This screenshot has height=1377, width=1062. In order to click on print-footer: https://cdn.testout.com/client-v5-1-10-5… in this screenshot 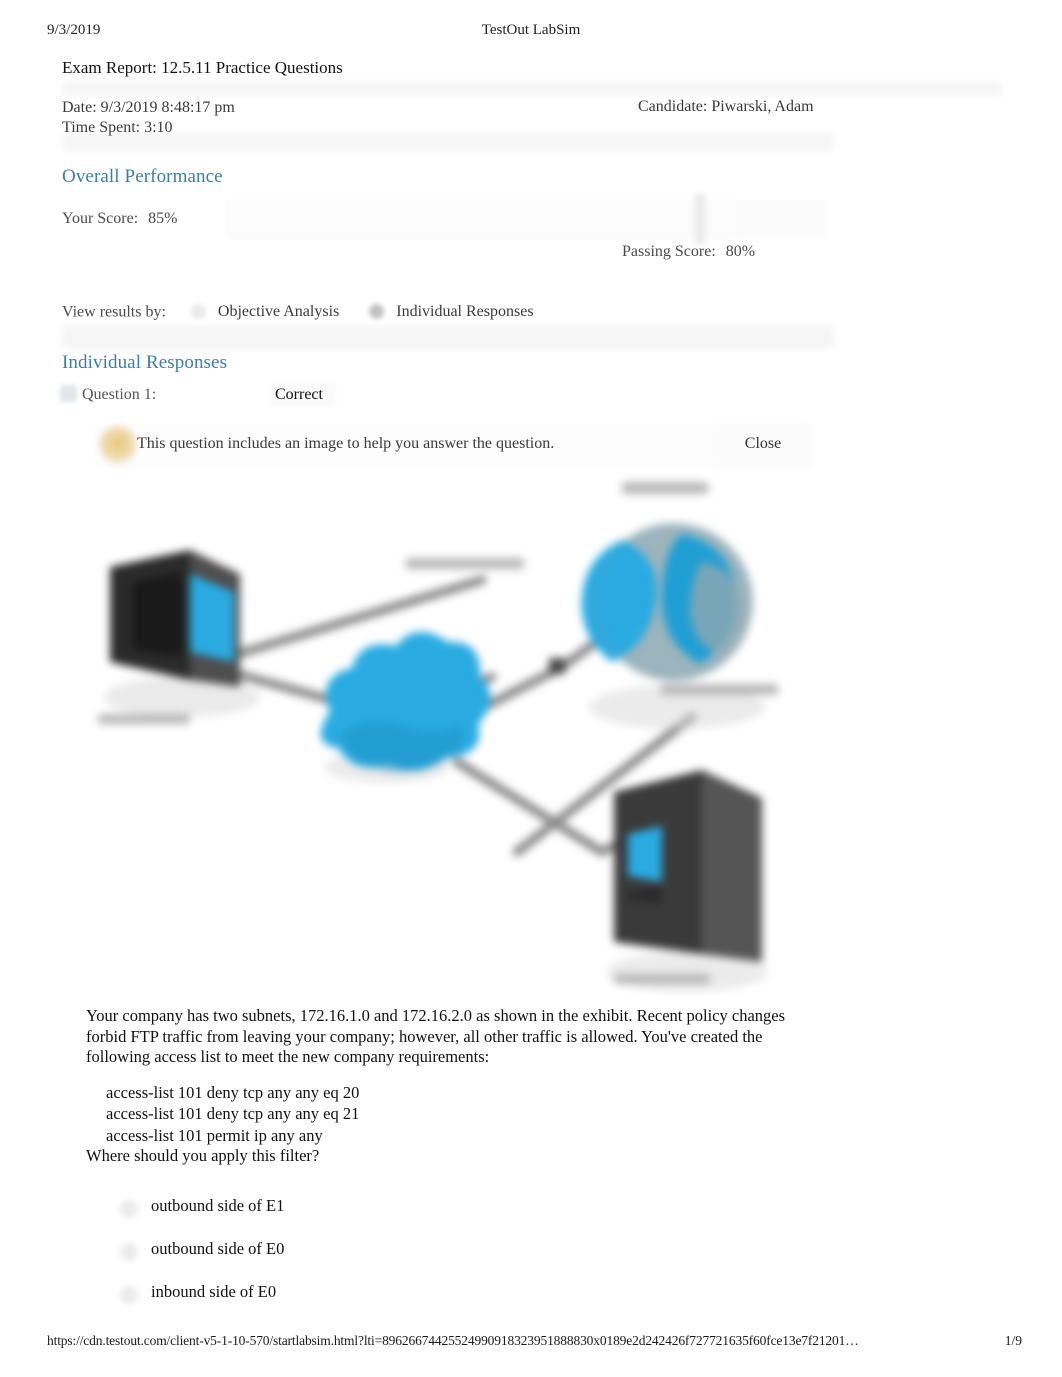, I will do `click(531, 1344)`.